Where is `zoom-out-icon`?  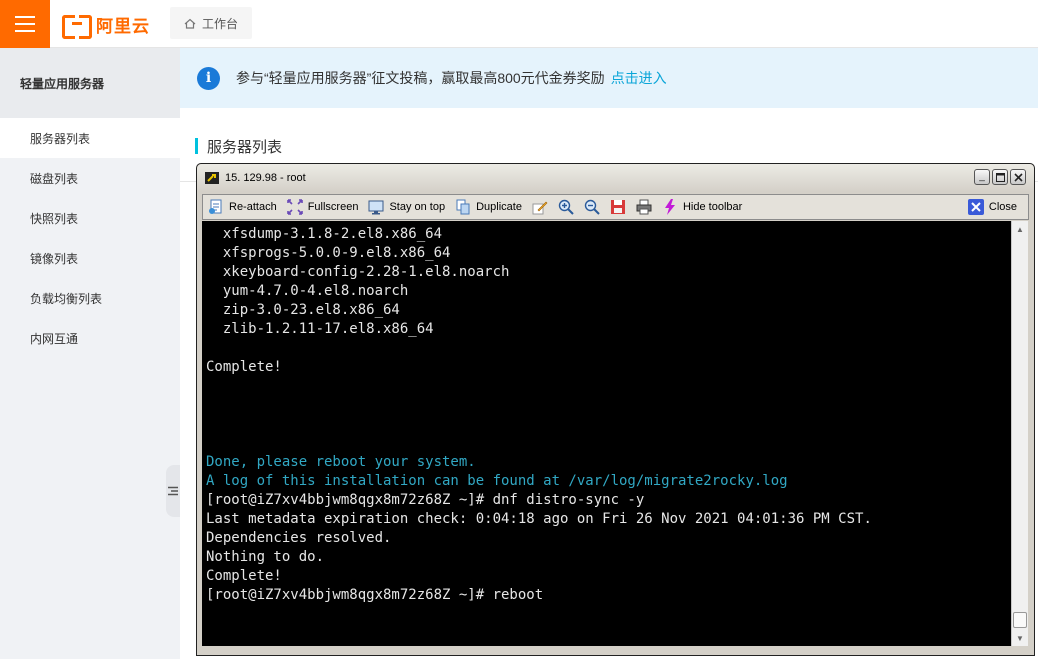
zoom-out-icon is located at coordinates (592, 207).